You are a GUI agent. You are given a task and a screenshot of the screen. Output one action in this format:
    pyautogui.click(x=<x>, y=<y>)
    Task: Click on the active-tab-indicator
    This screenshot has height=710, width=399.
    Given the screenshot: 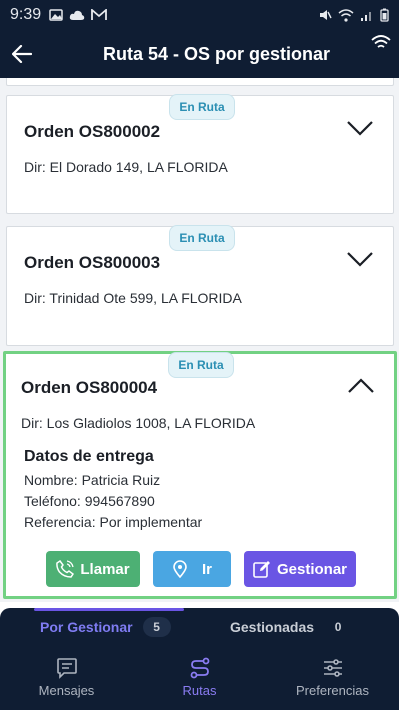 What is the action you would take?
    pyautogui.click(x=109, y=609)
    